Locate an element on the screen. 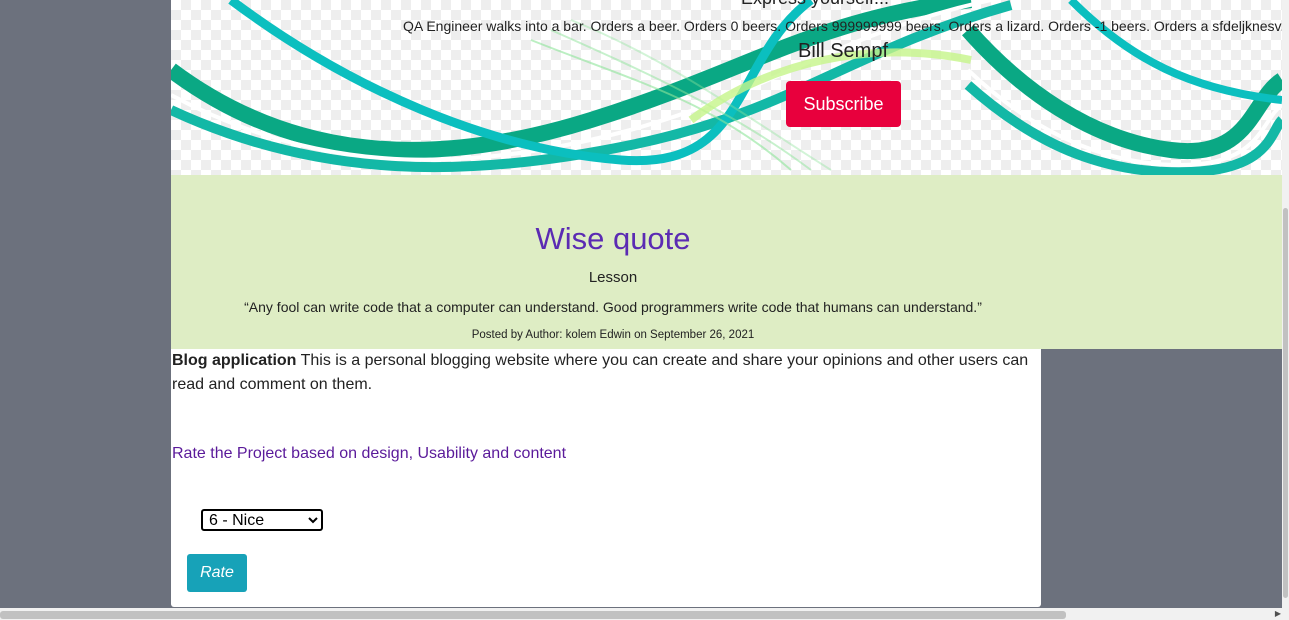 The image size is (1289, 620). banner-author: Bill Sempf is located at coordinates (843, 51).